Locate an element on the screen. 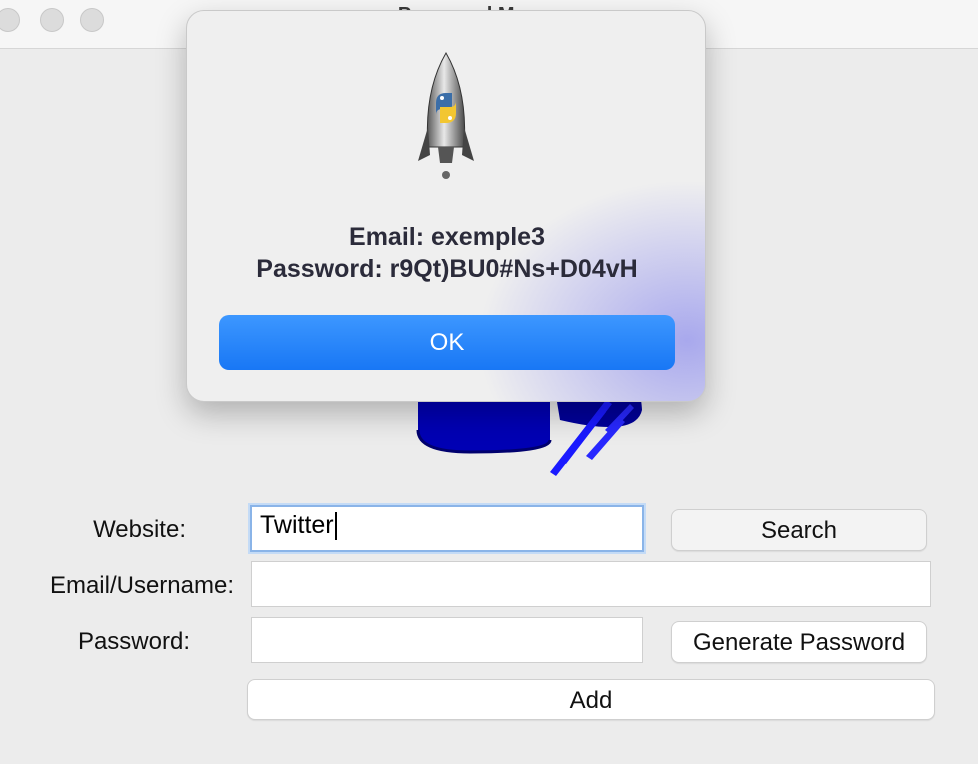  add-button: Add is located at coordinates (591, 699).